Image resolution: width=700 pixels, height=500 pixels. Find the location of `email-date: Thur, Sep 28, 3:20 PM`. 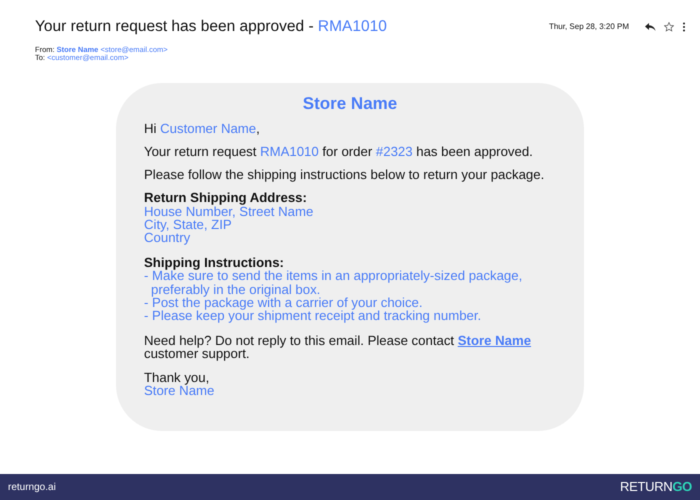

email-date: Thur, Sep 28, 3:20 PM is located at coordinates (588, 27).